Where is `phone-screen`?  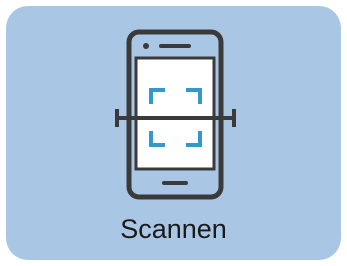 phone-screen is located at coordinates (175, 113).